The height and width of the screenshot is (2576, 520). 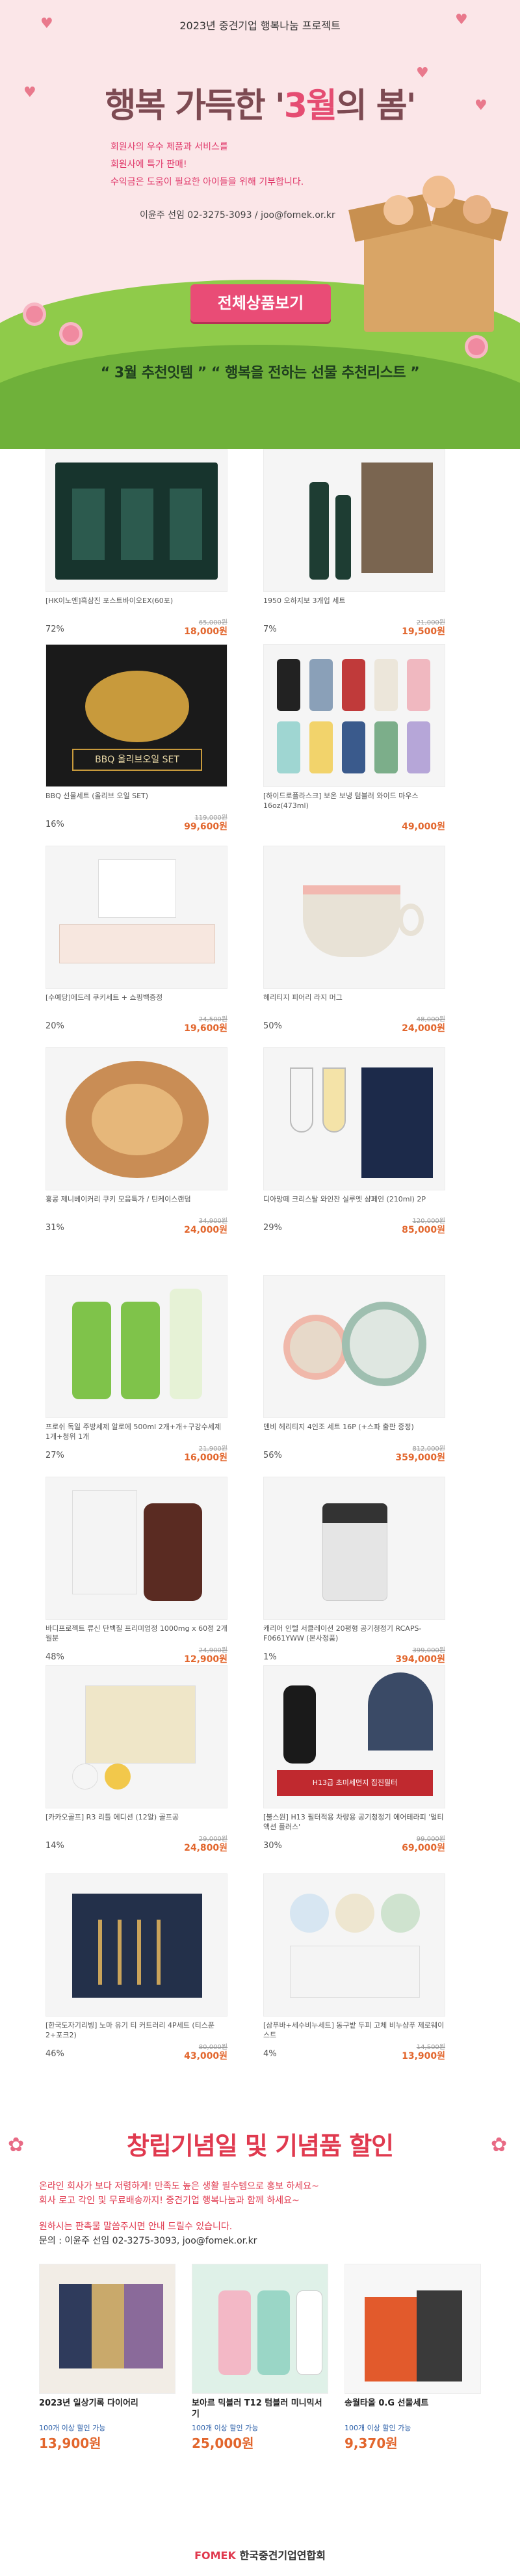 I want to click on footer-brand: FOMEK, so click(x=215, y=2555).